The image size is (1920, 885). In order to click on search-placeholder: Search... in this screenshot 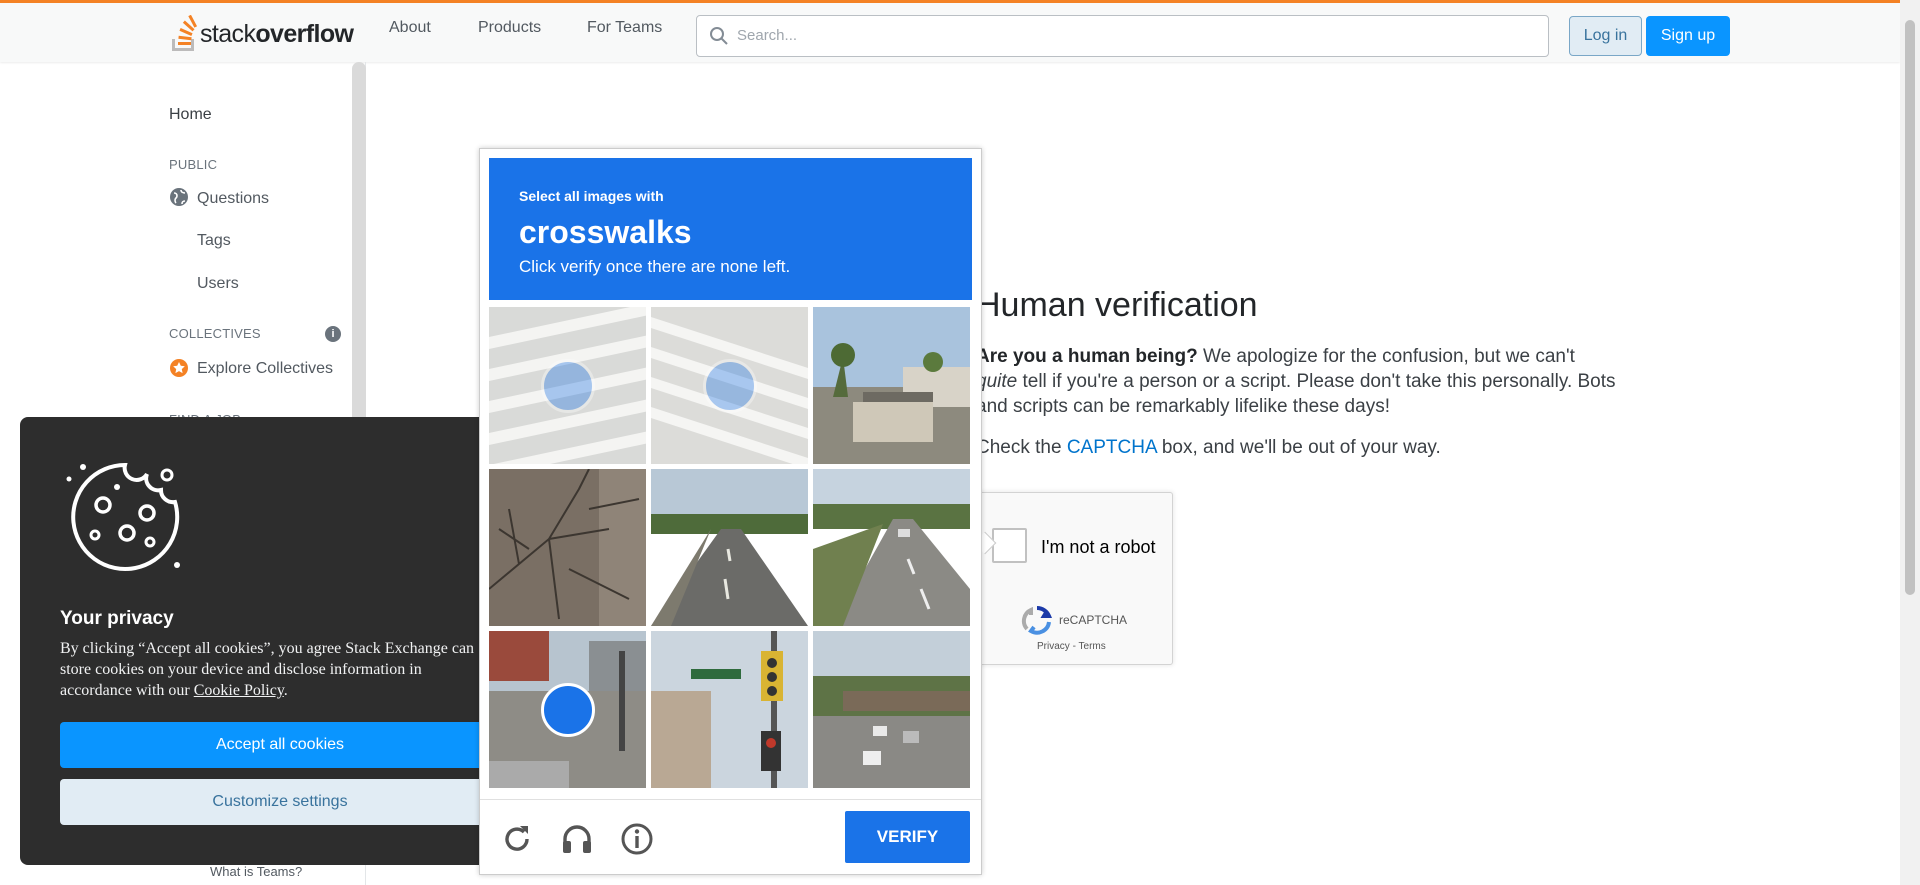, I will do `click(767, 35)`.